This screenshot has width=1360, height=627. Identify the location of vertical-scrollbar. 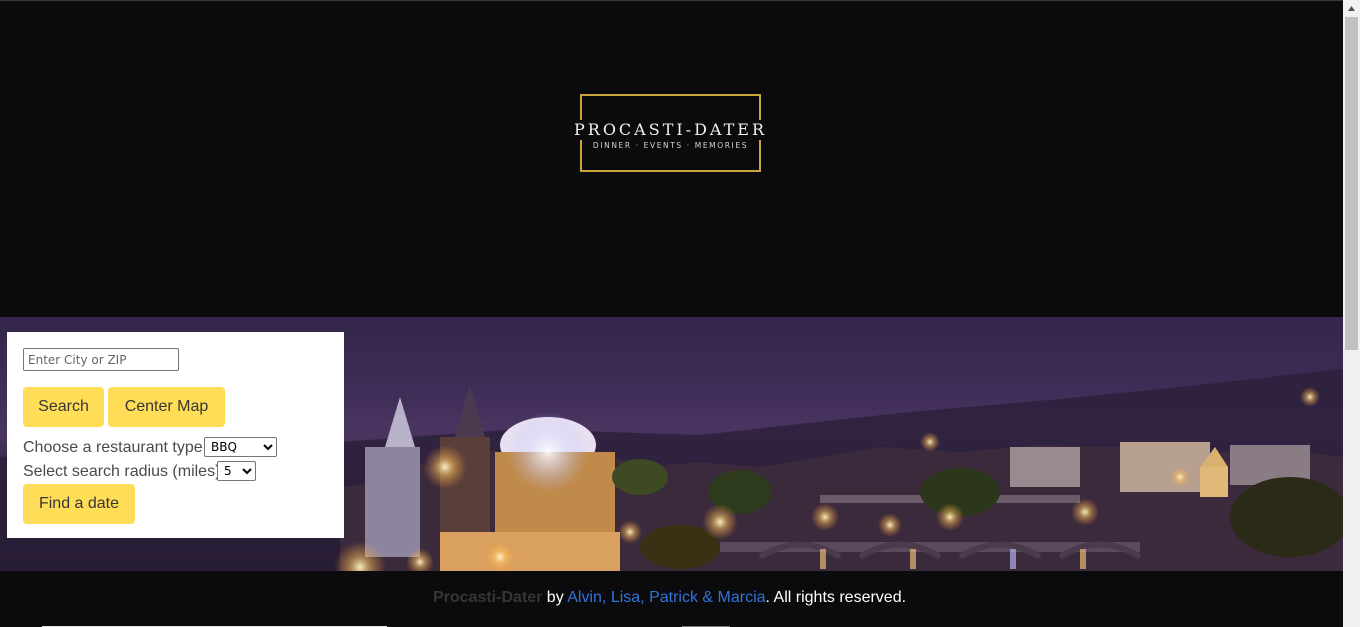
(1351, 313).